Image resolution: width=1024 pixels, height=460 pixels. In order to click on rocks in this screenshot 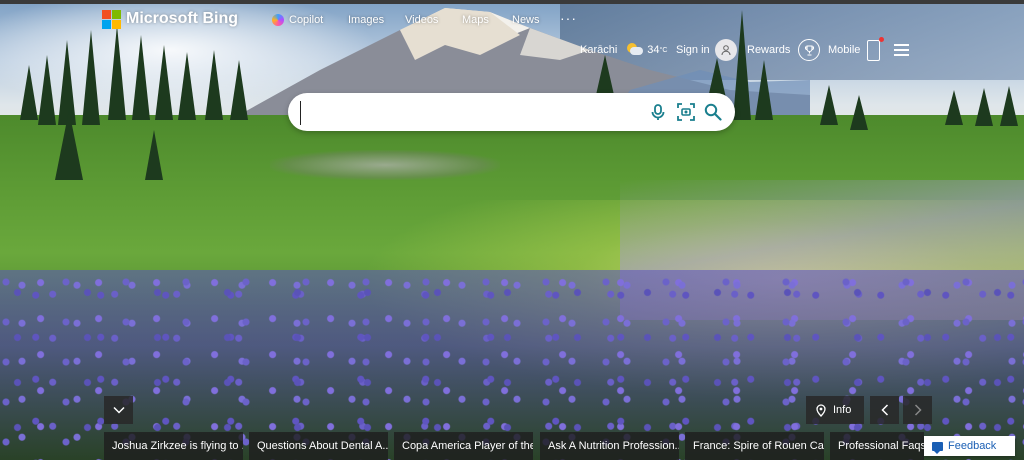, I will do `click(385, 165)`.